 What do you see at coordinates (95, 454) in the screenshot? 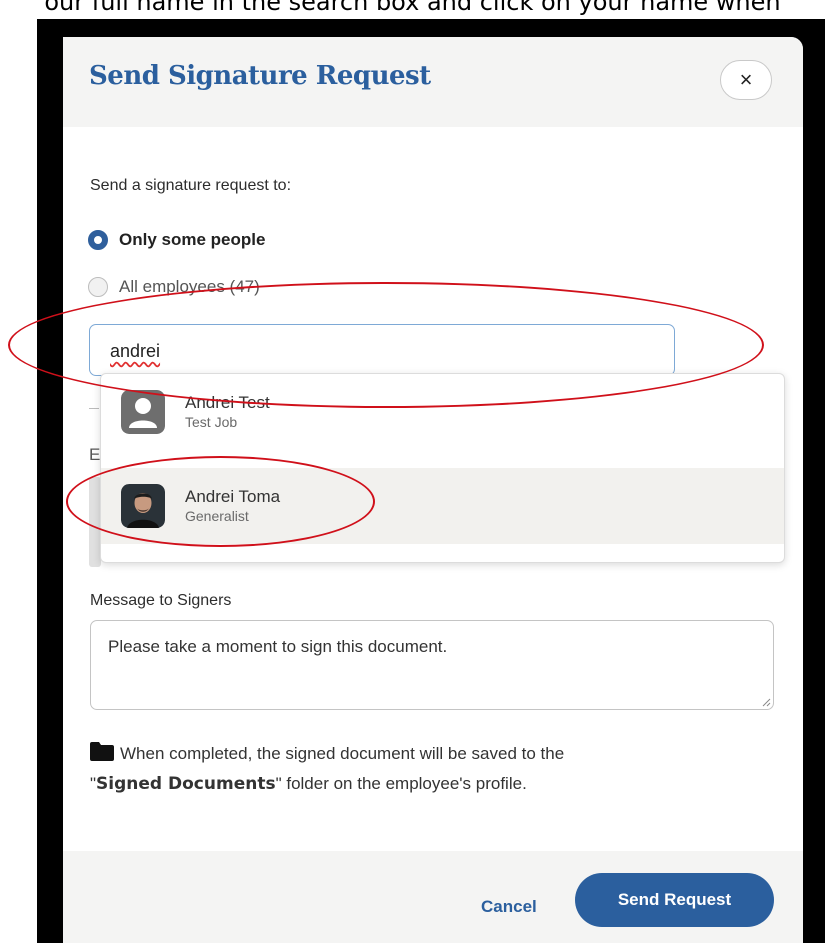
I see `obscured-label: E` at bounding box center [95, 454].